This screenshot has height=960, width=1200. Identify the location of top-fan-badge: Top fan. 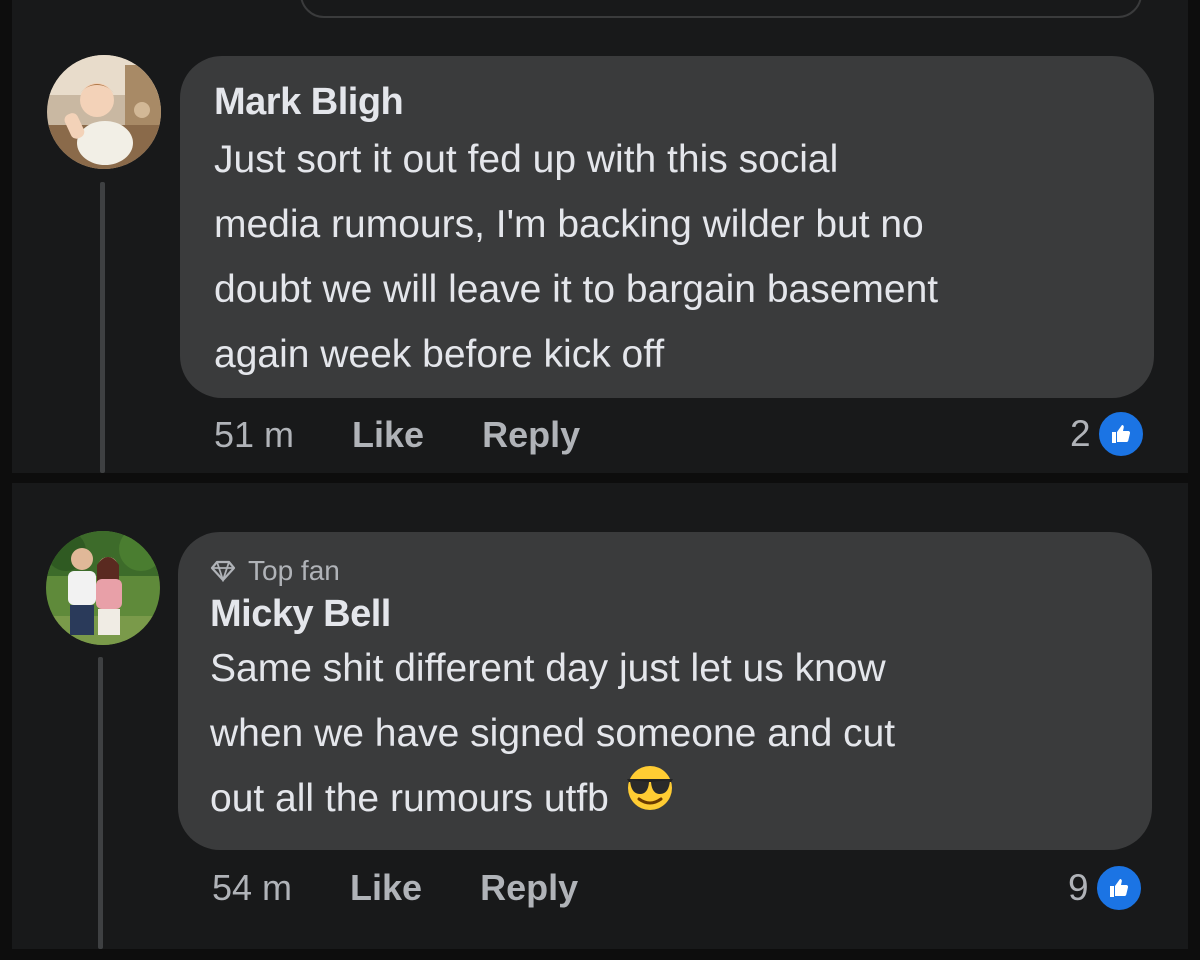
(664, 571).